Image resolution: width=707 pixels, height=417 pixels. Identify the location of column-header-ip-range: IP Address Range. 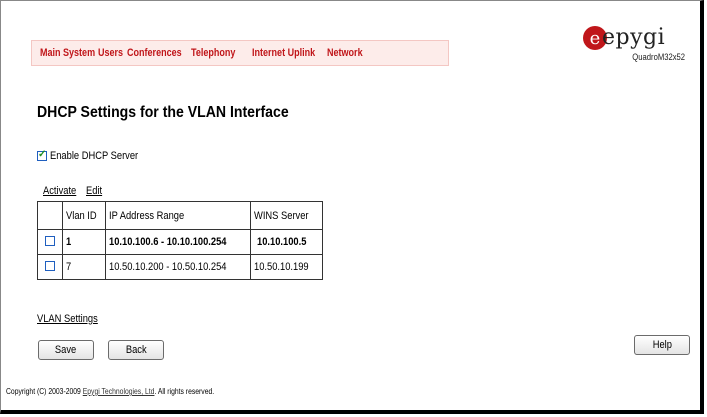
(178, 215).